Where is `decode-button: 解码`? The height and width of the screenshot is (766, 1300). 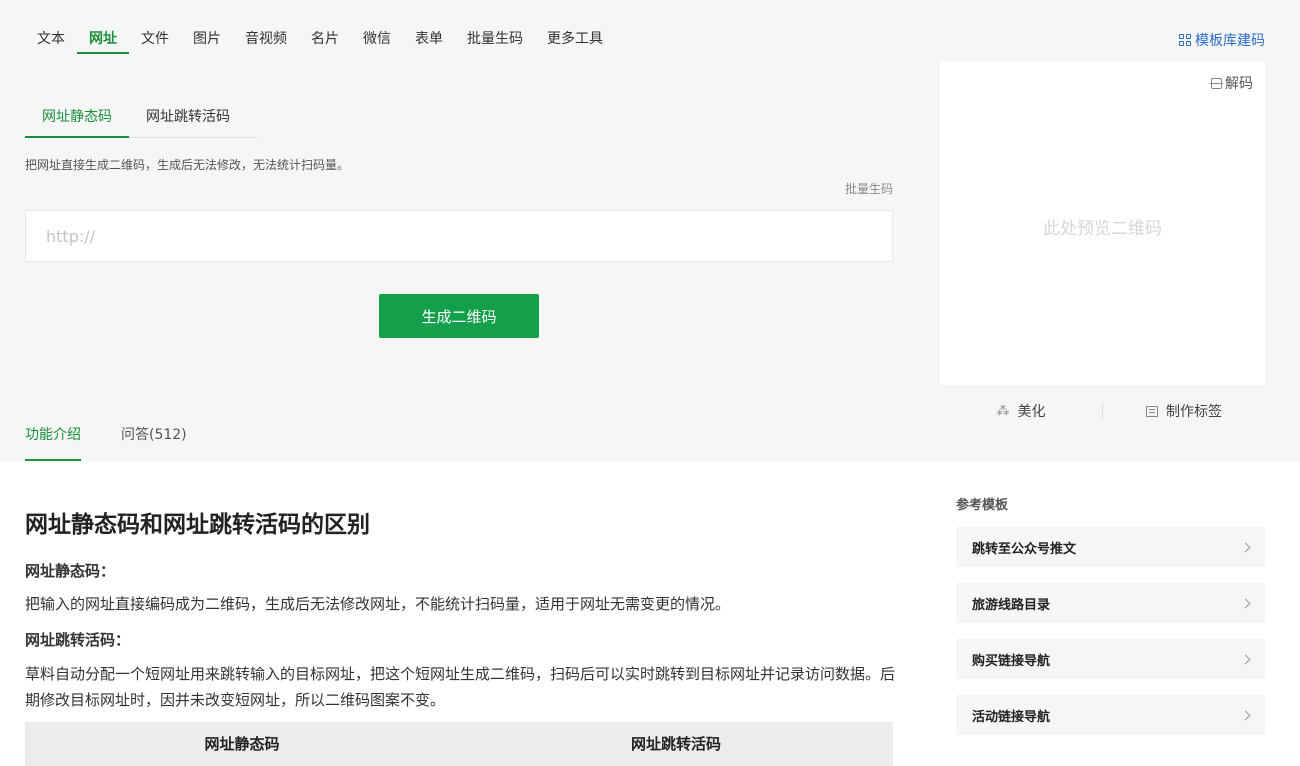
decode-button: 解码 is located at coordinates (1231, 83).